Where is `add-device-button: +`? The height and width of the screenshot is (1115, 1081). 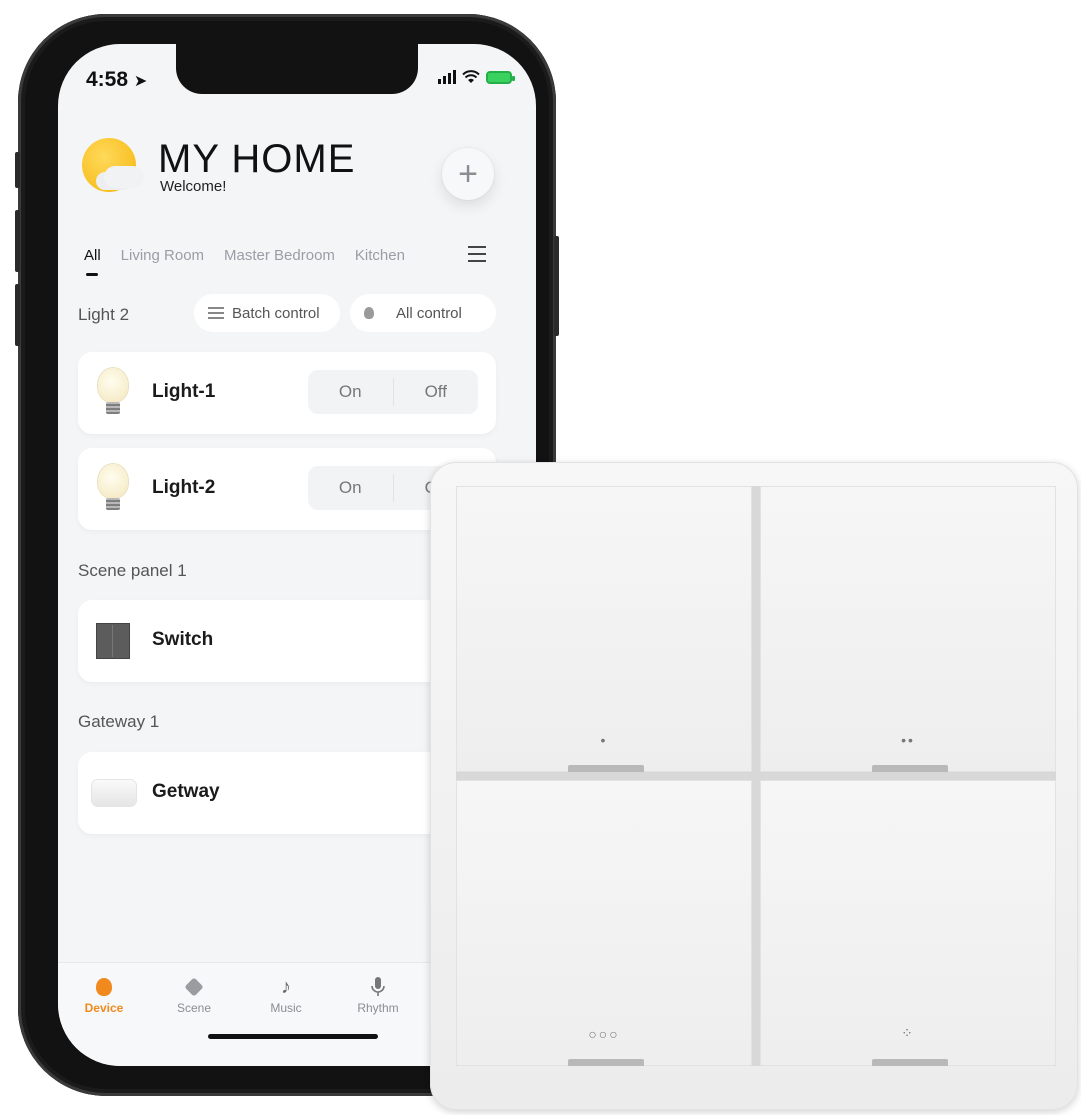 add-device-button: + is located at coordinates (468, 174).